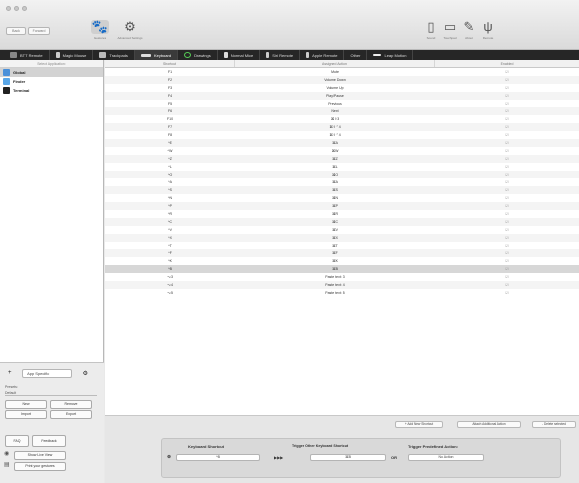 The image size is (579, 483). What do you see at coordinates (280, 55) in the screenshot?
I see `tab-siri-remote: Siri Remote` at bounding box center [280, 55].